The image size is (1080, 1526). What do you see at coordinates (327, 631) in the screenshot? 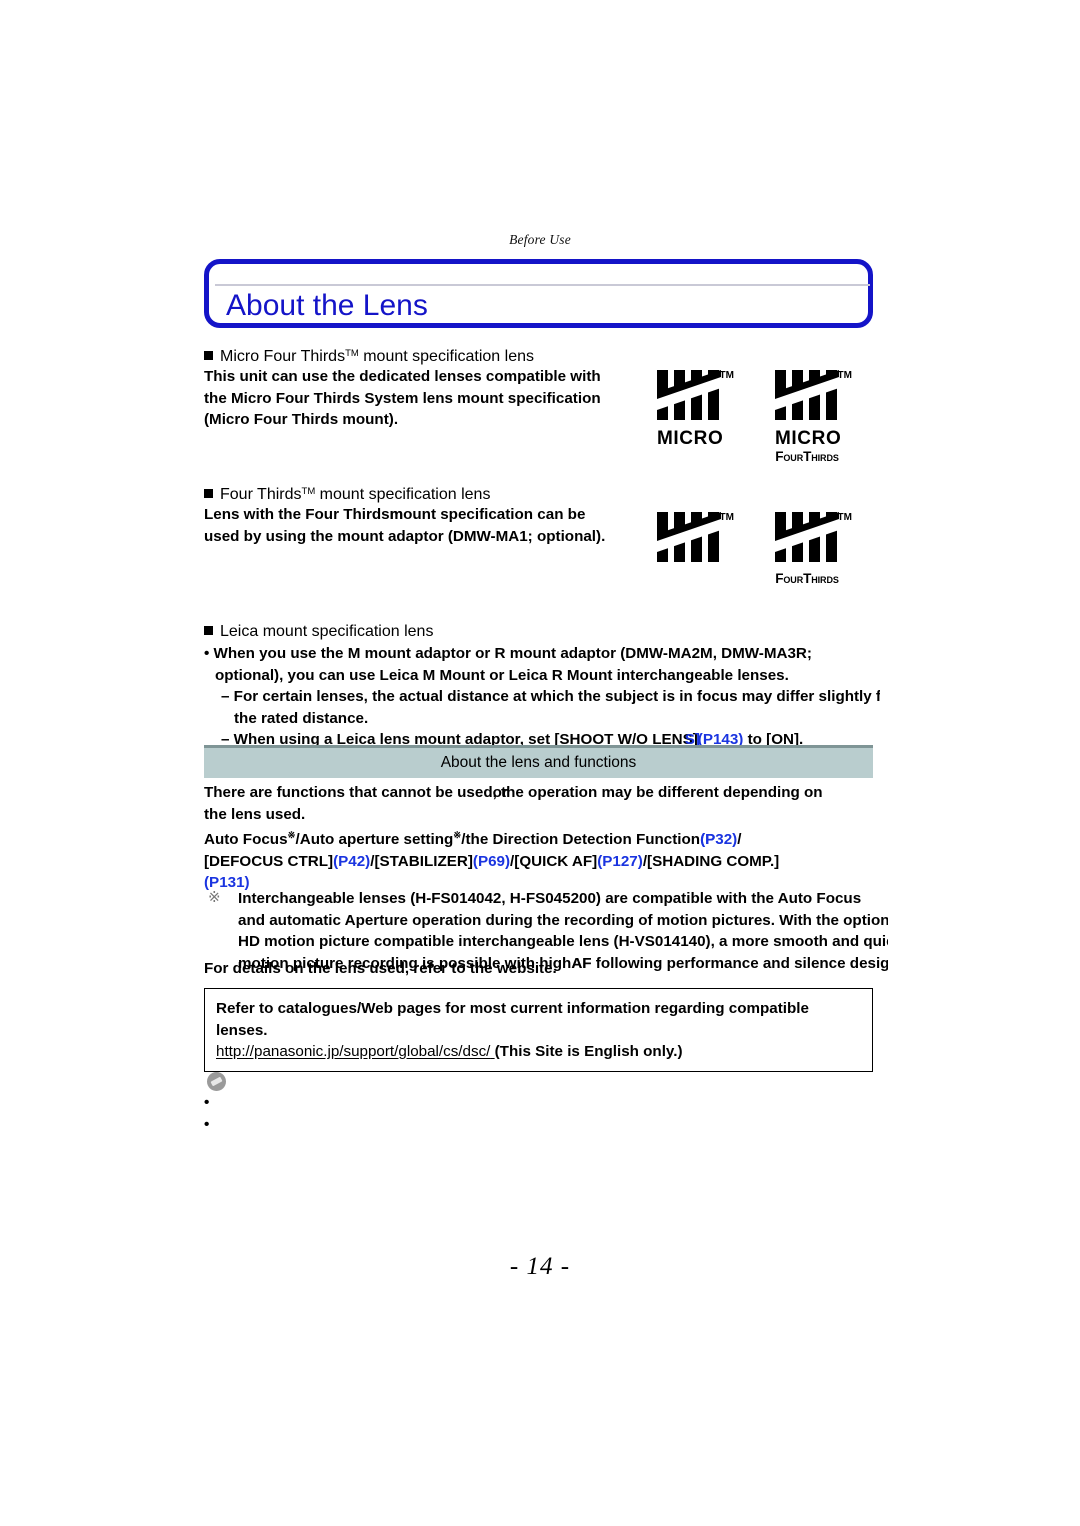
I see `heading-leica-text: Leica mount specification lens` at bounding box center [327, 631].